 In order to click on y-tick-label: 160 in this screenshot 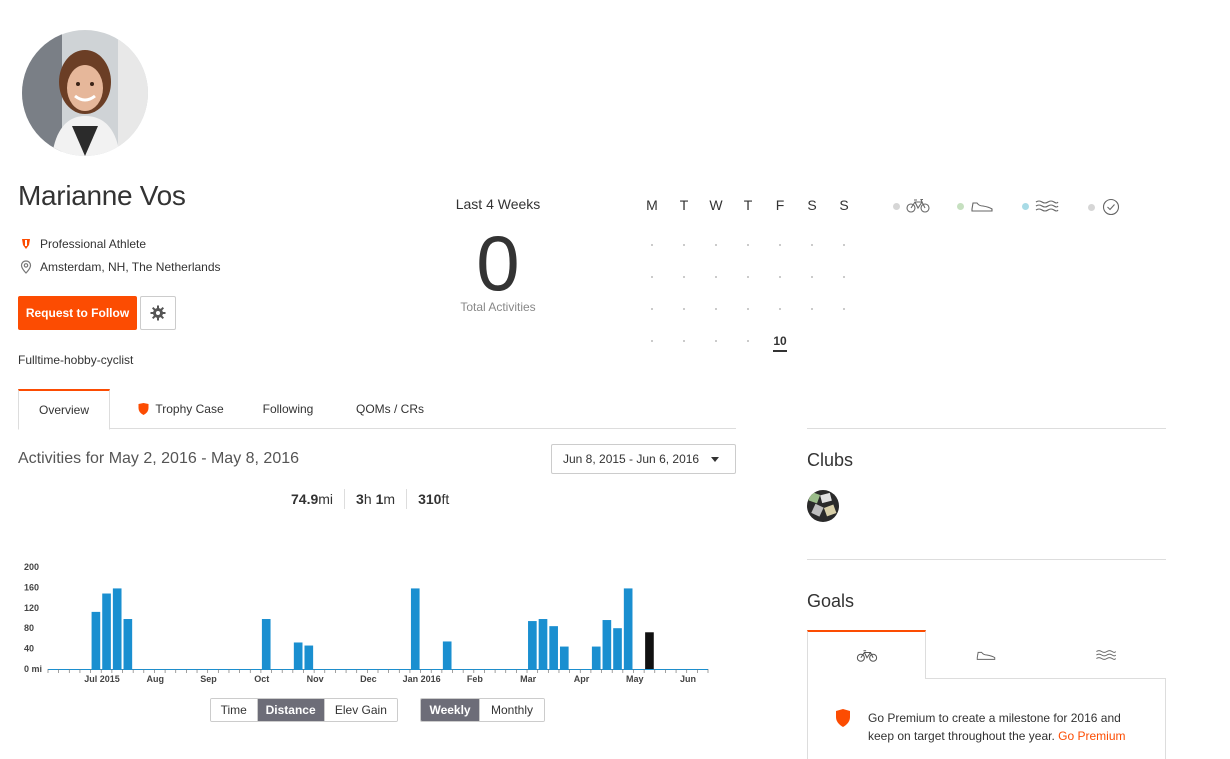, I will do `click(31, 587)`.